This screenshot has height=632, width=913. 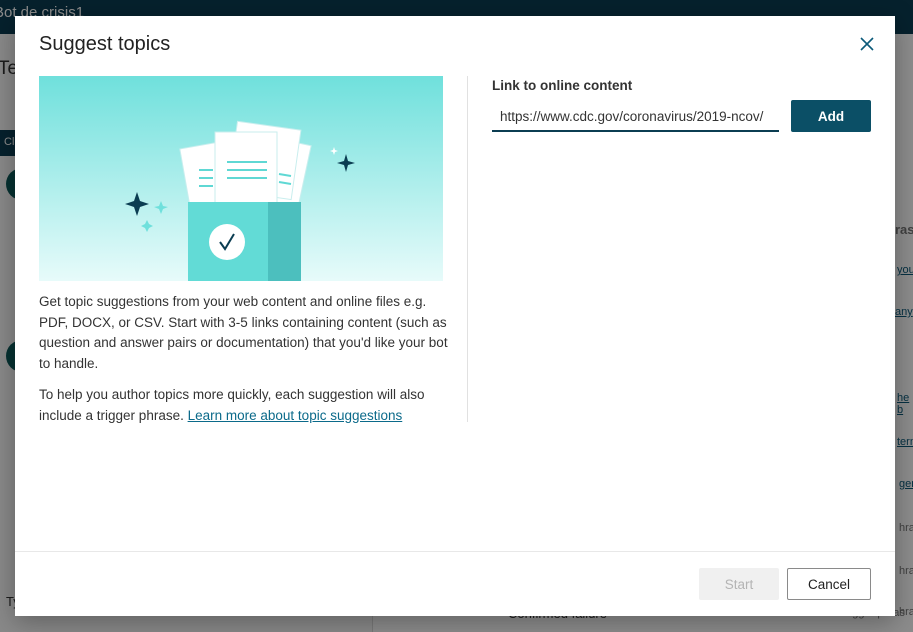 What do you see at coordinates (635, 117) in the screenshot?
I see `link-url-input` at bounding box center [635, 117].